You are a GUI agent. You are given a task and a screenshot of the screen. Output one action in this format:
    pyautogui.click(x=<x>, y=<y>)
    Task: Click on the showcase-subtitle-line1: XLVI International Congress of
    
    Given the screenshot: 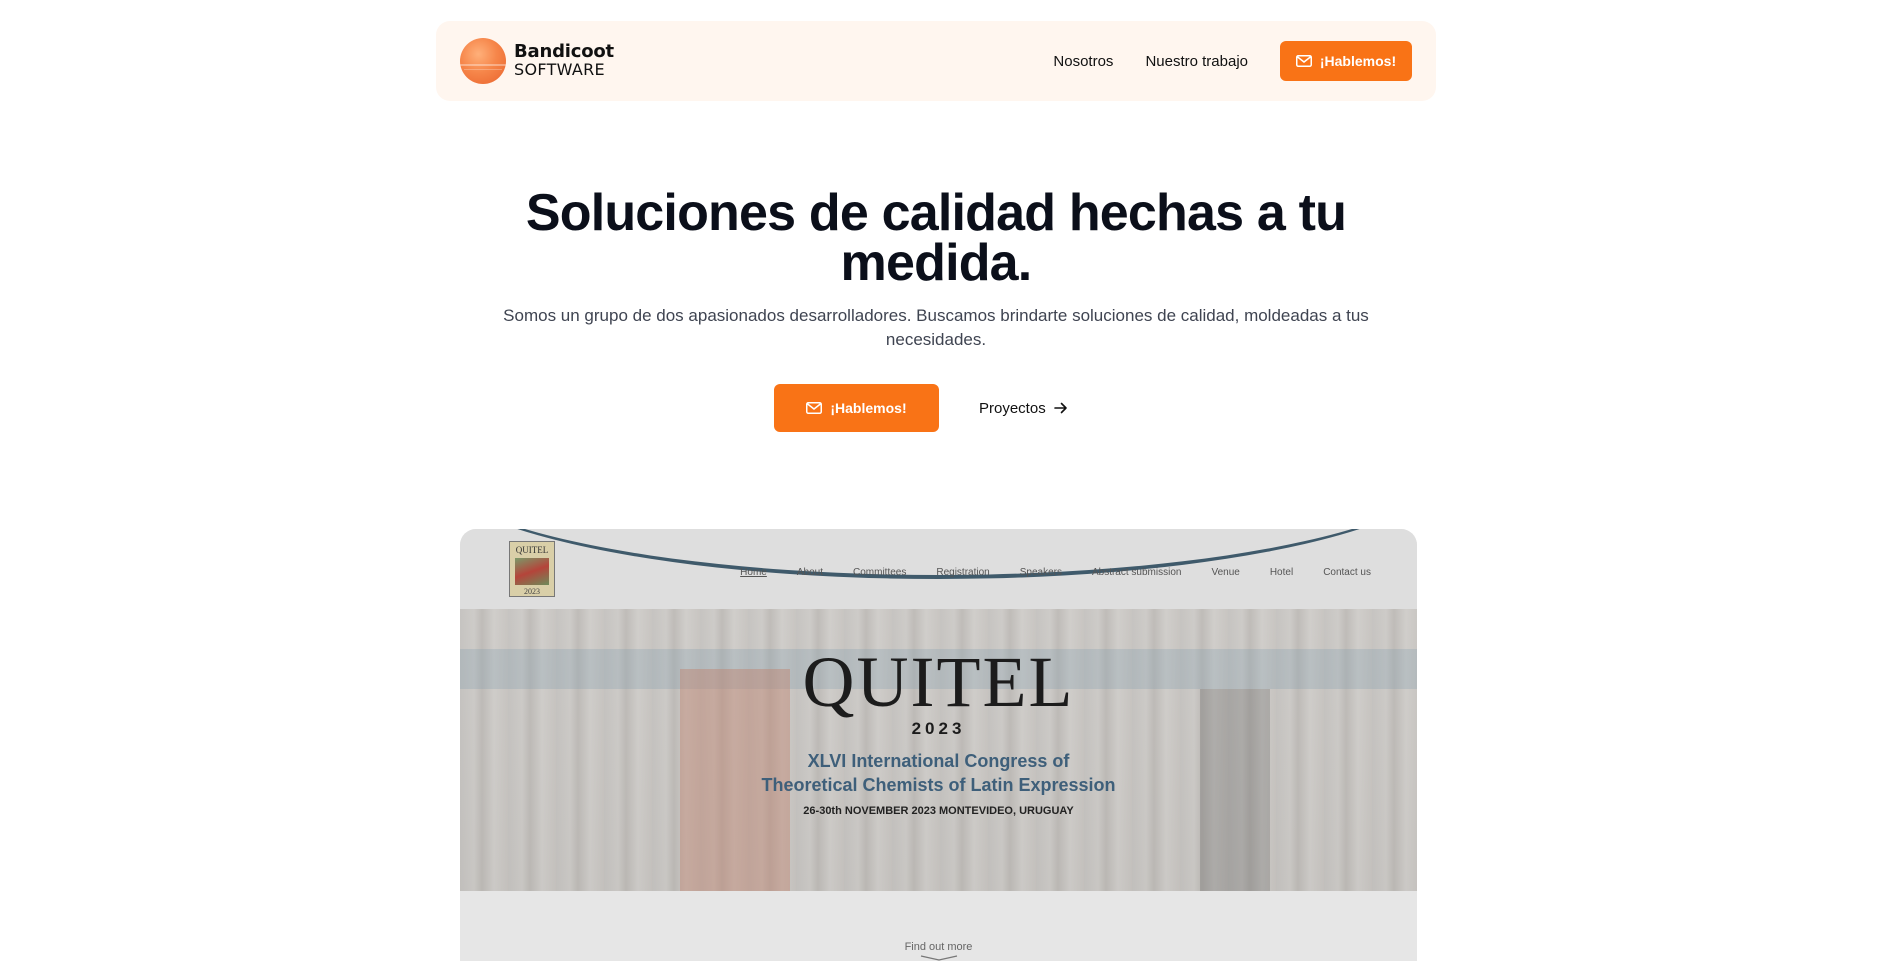 What is the action you would take?
    pyautogui.click(x=938, y=761)
    